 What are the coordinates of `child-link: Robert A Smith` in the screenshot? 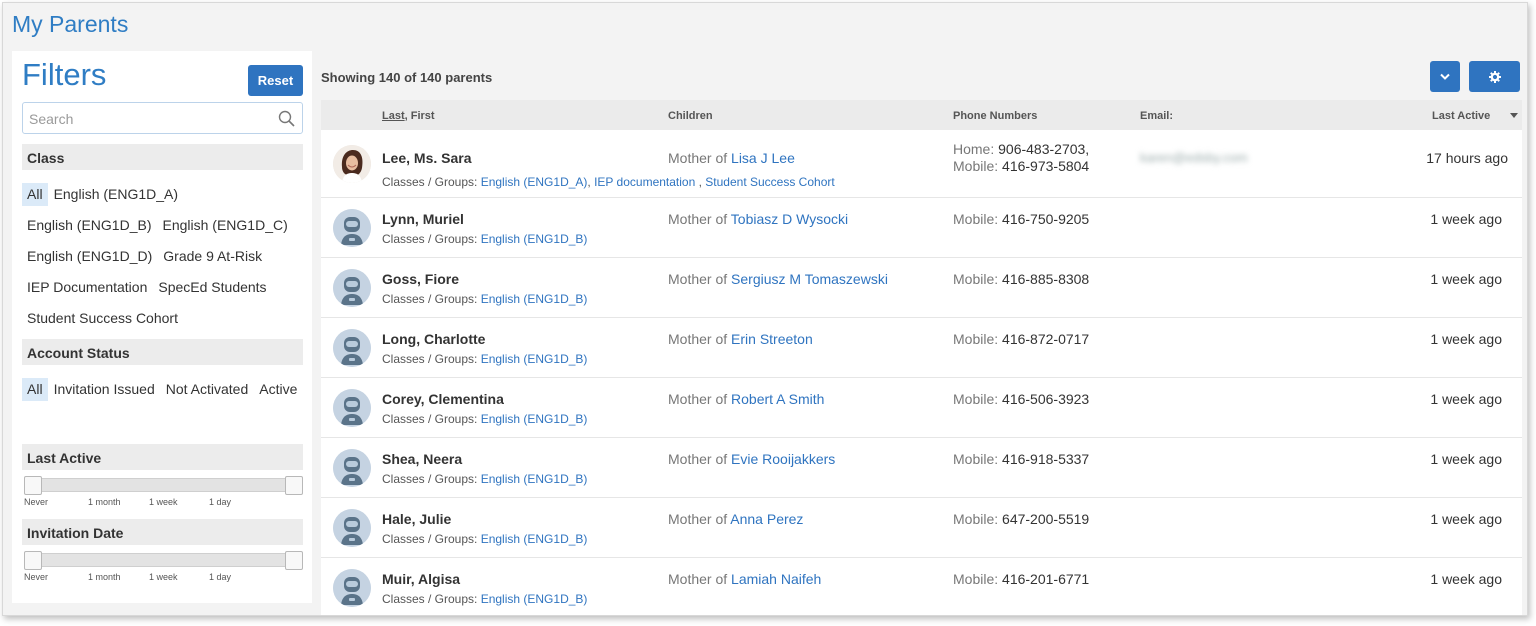 It's located at (777, 399).